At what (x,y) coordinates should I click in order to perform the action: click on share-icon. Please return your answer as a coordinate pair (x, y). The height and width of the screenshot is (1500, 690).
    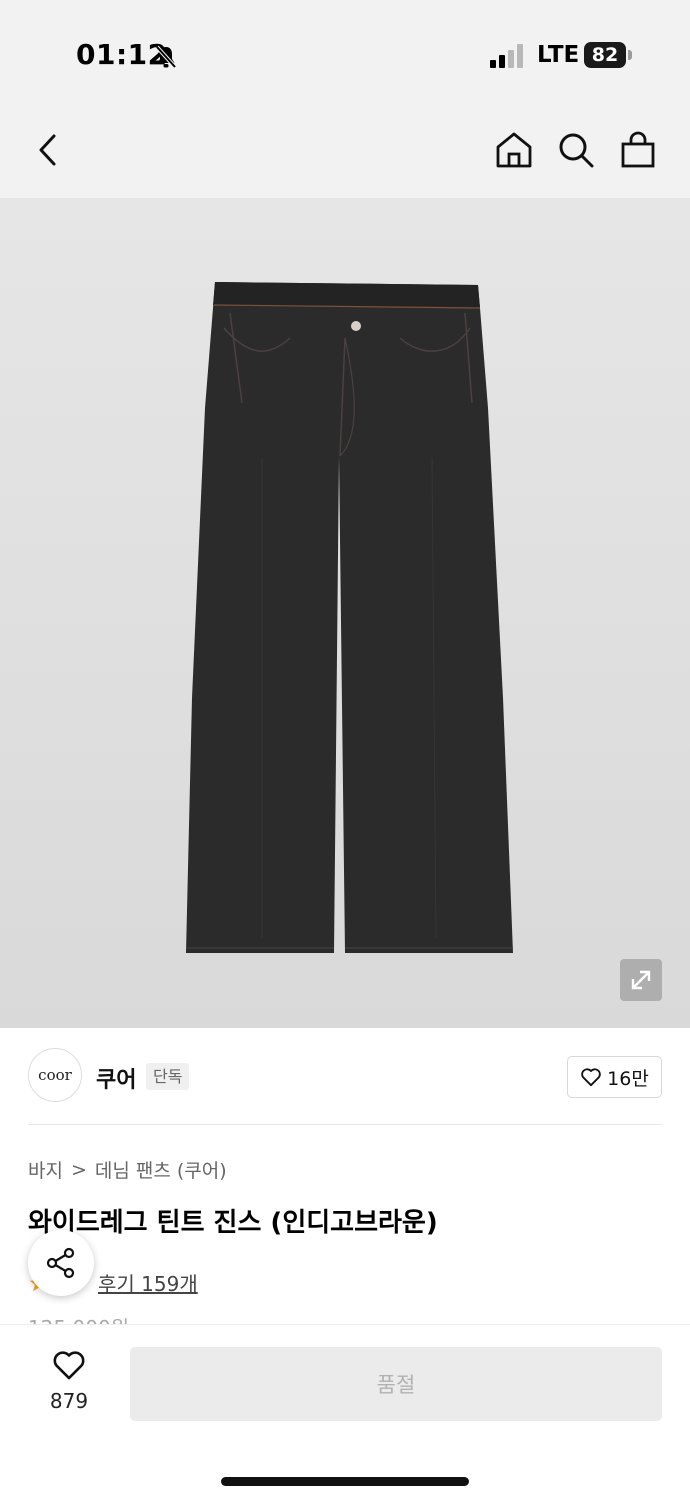
    Looking at the image, I should click on (60, 1263).